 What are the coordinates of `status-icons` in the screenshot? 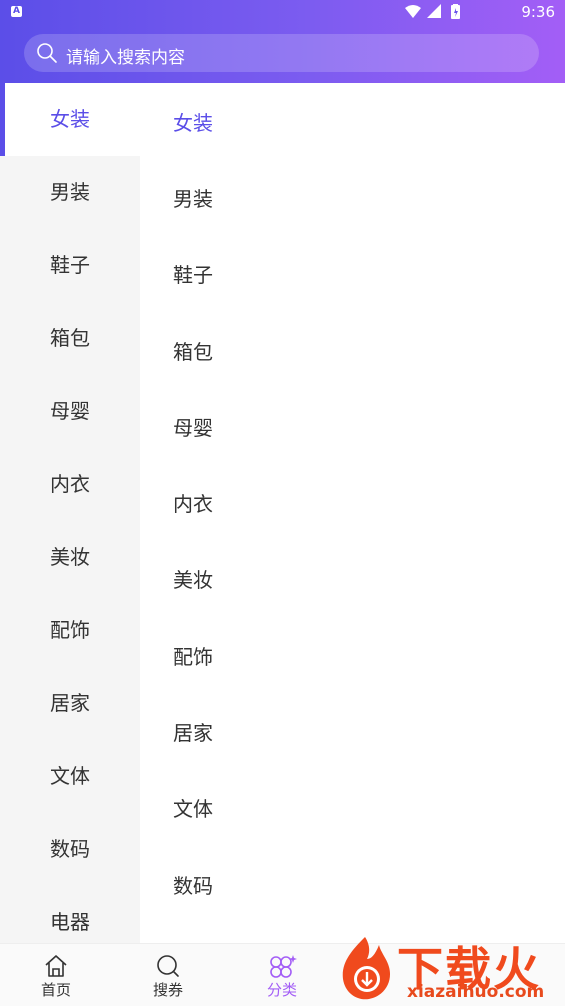 It's located at (438, 12).